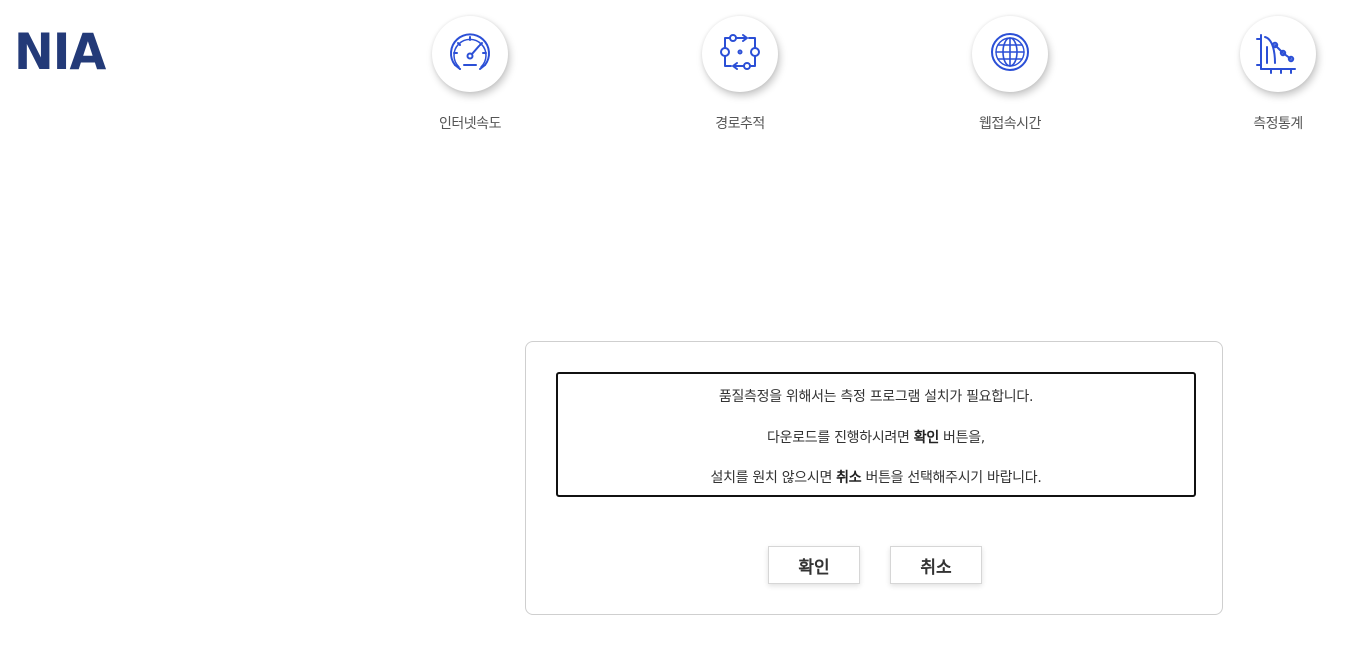 Image resolution: width=1349 pixels, height=665 pixels. I want to click on nav-item-internet-speed: 인터넷속도, so click(470, 74).